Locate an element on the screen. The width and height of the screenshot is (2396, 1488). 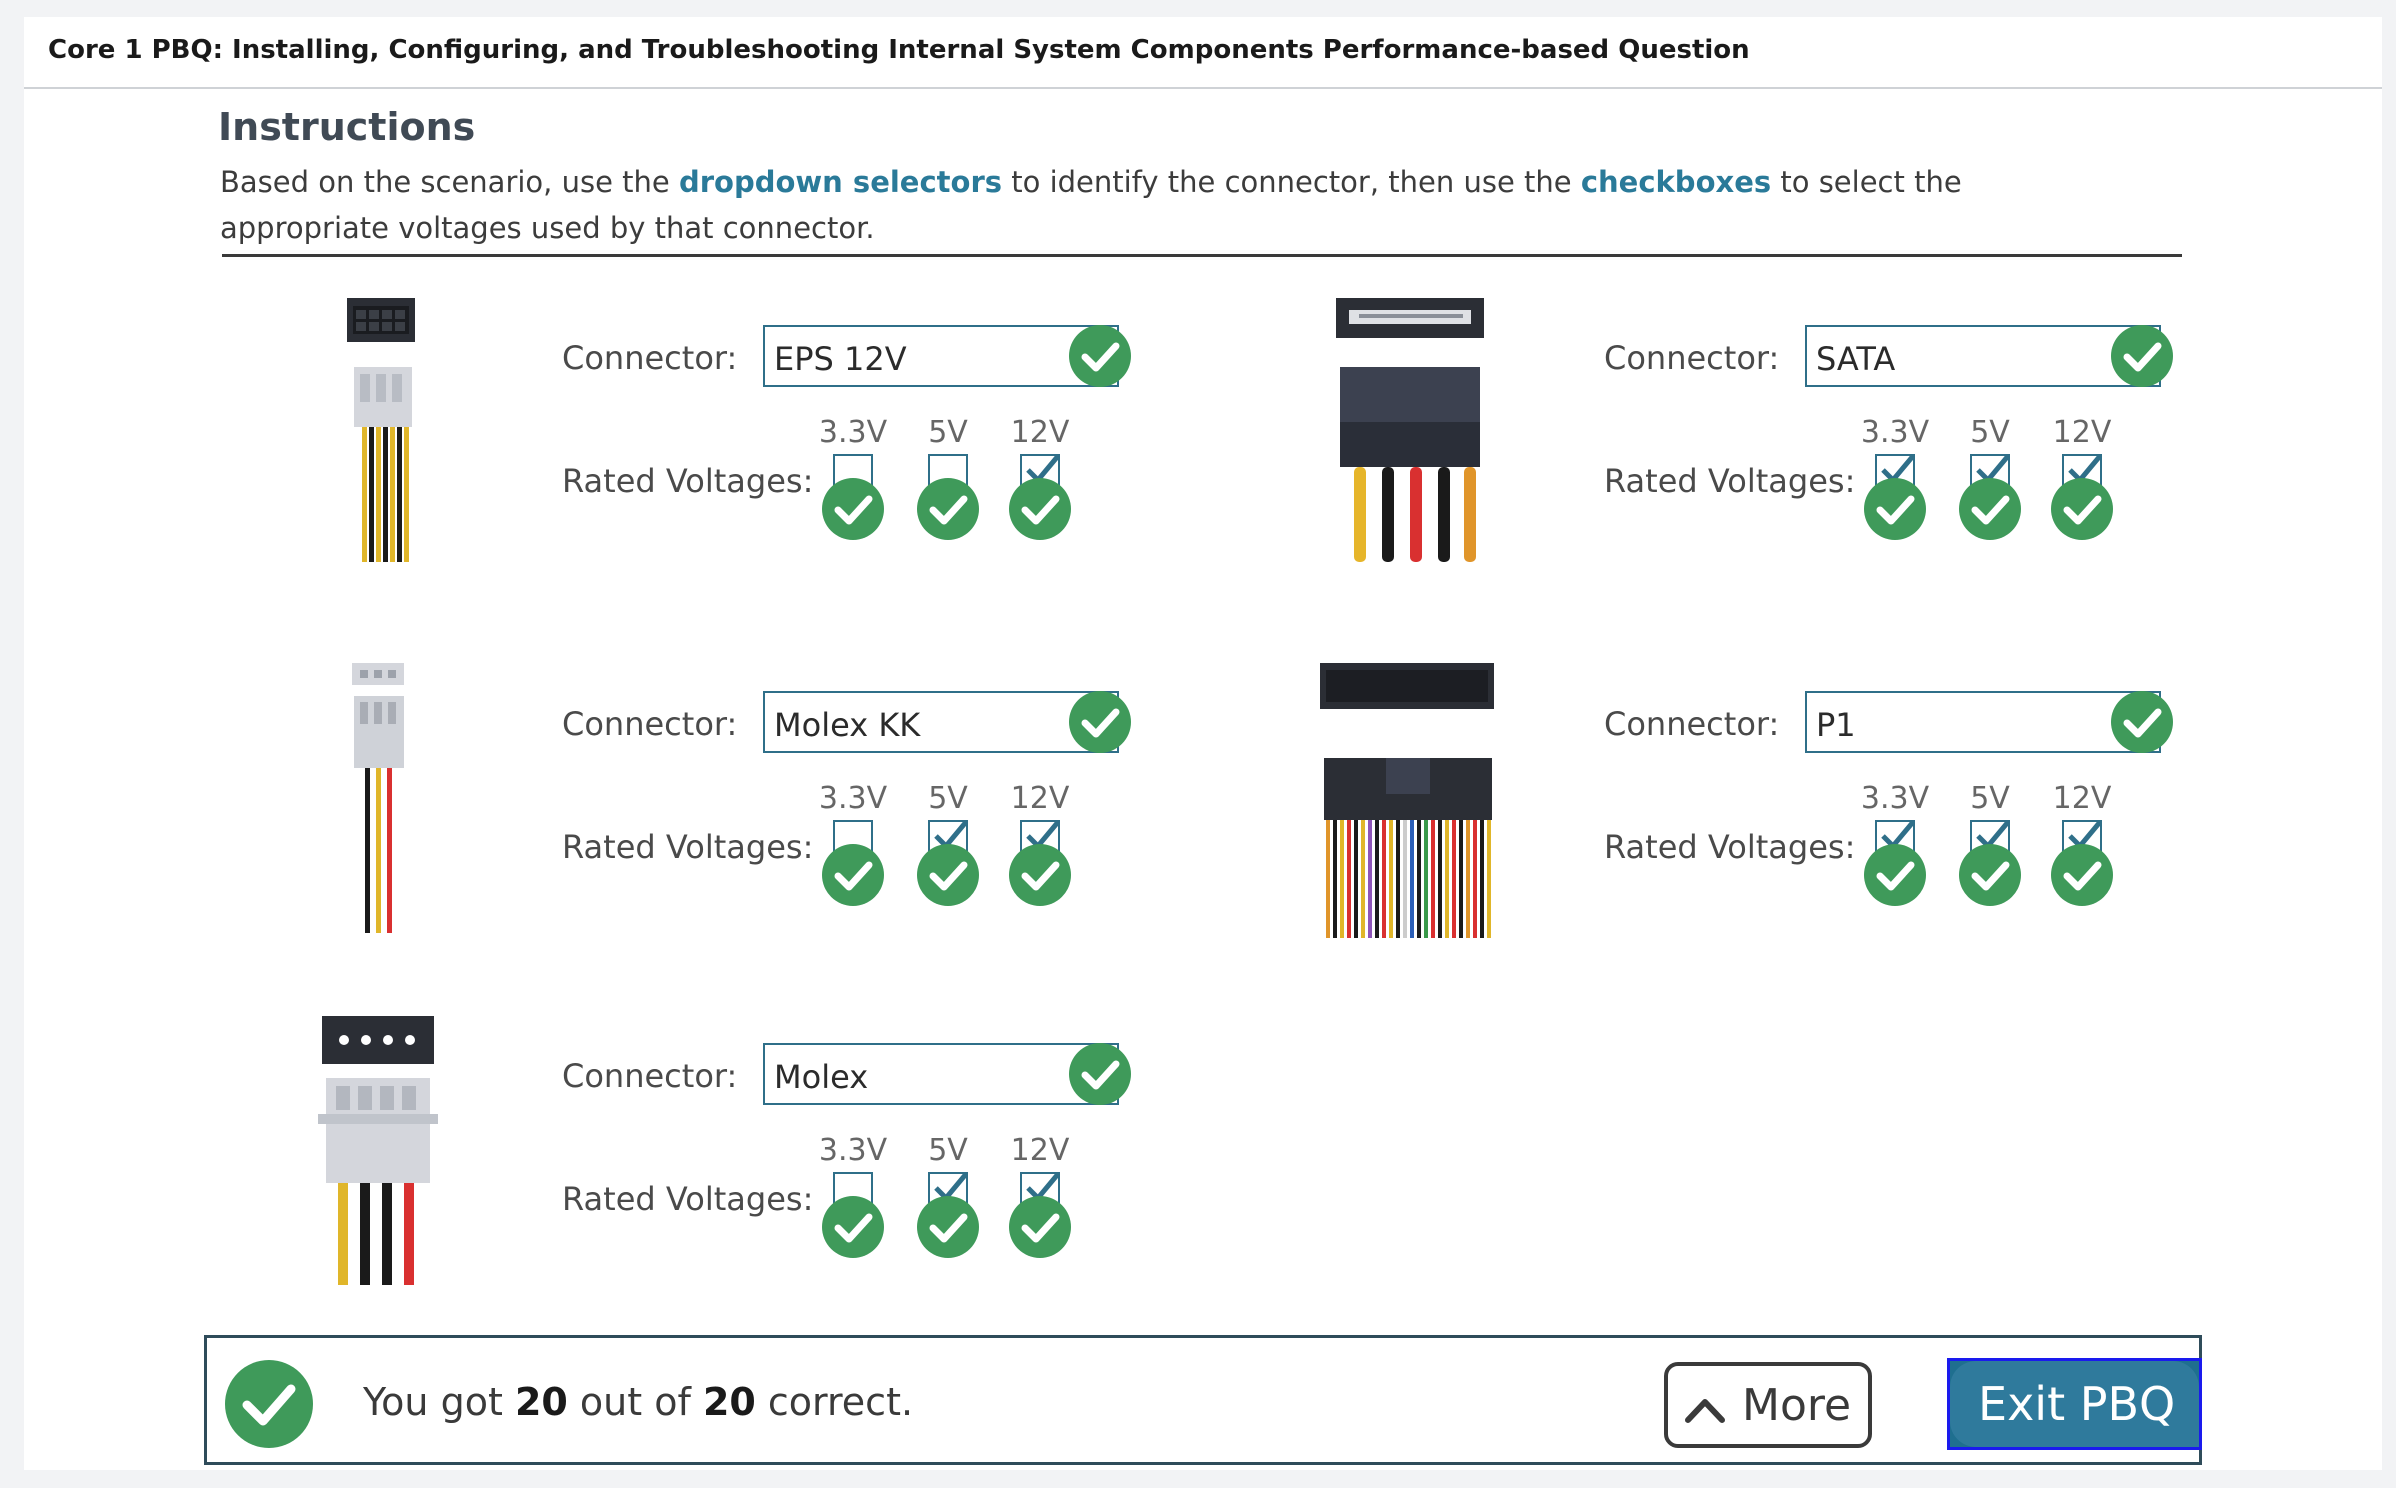
connector-dropdown-value: P1 is located at coordinates (1836, 725).